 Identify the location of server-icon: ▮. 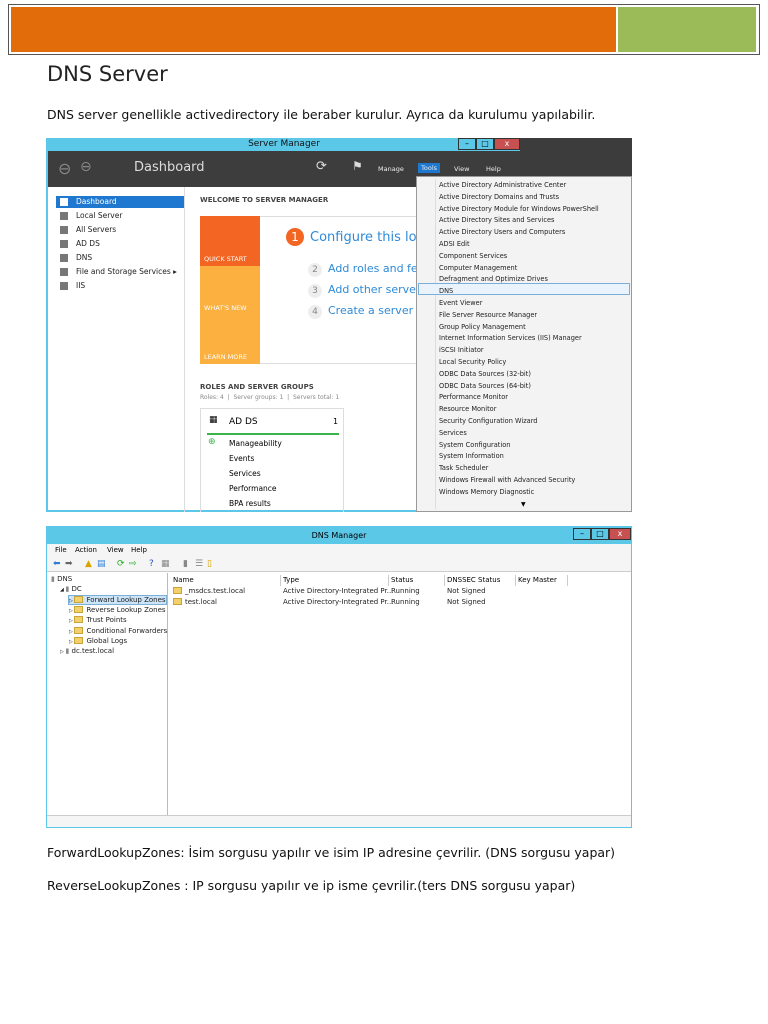
(185, 564).